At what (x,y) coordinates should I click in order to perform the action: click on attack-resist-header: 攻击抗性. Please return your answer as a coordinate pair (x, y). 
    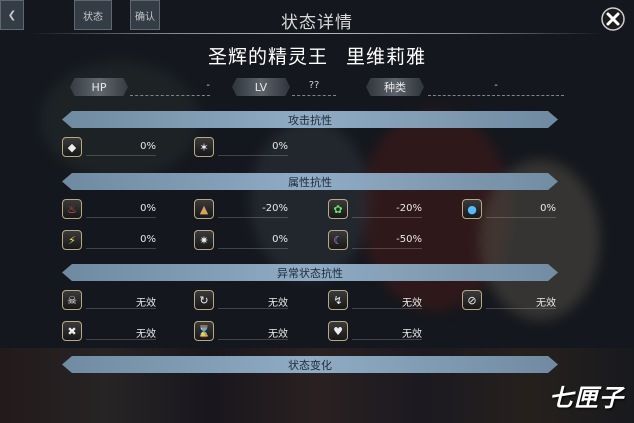
    Looking at the image, I should click on (310, 119).